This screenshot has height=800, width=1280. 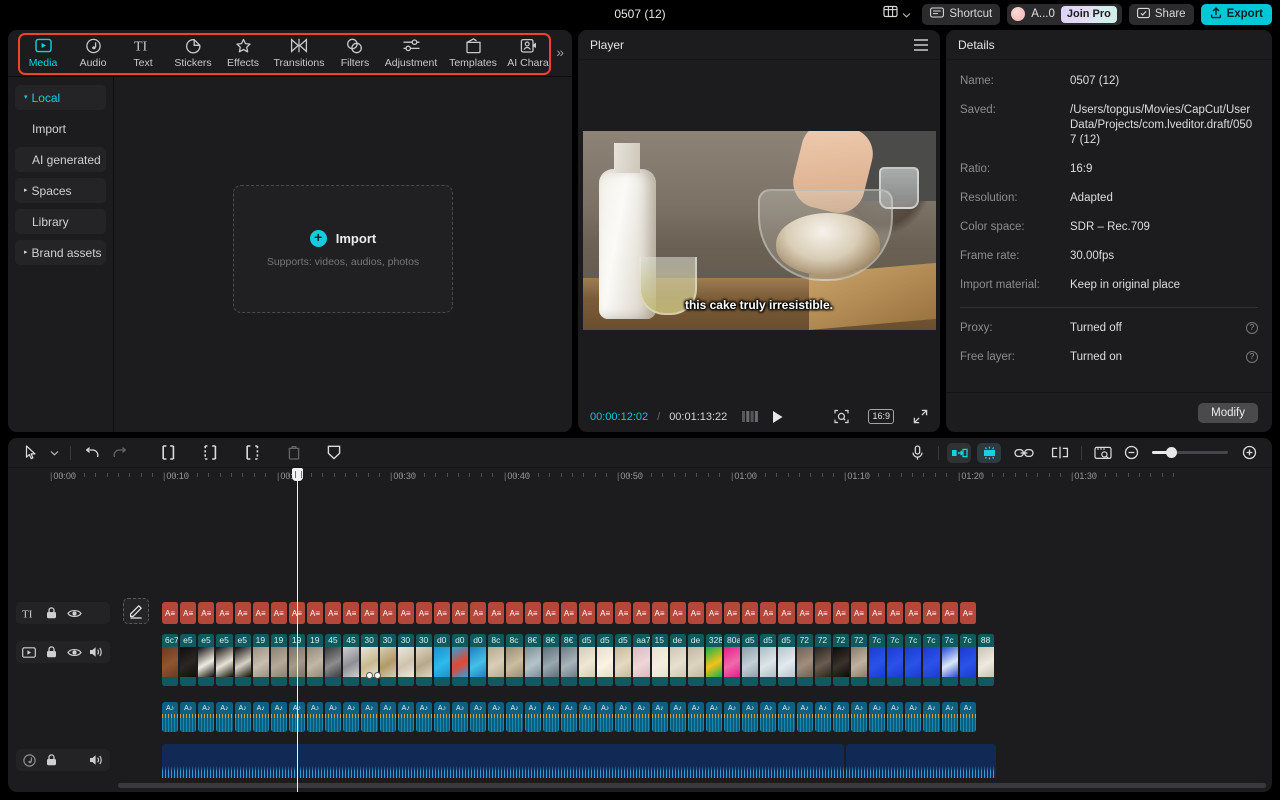 I want to click on link-icon, so click(x=1024, y=453).